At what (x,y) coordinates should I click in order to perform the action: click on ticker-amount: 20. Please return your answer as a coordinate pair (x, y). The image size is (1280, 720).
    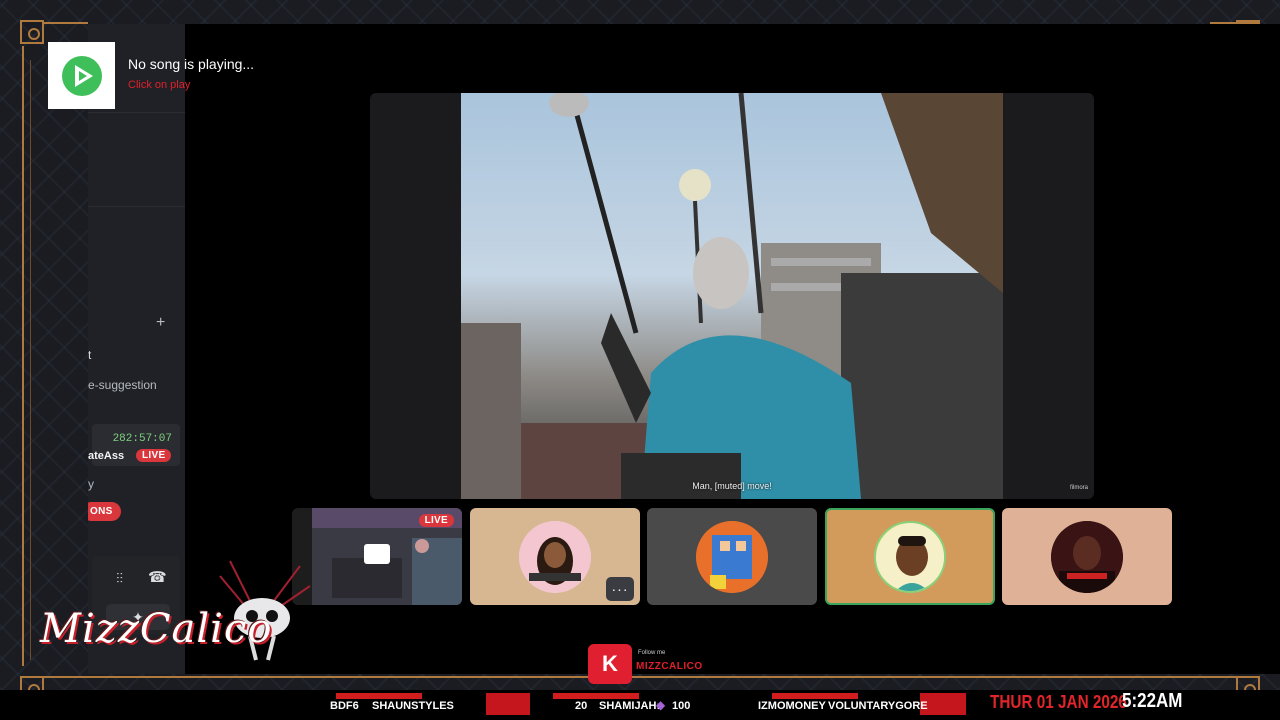
    Looking at the image, I should click on (581, 706).